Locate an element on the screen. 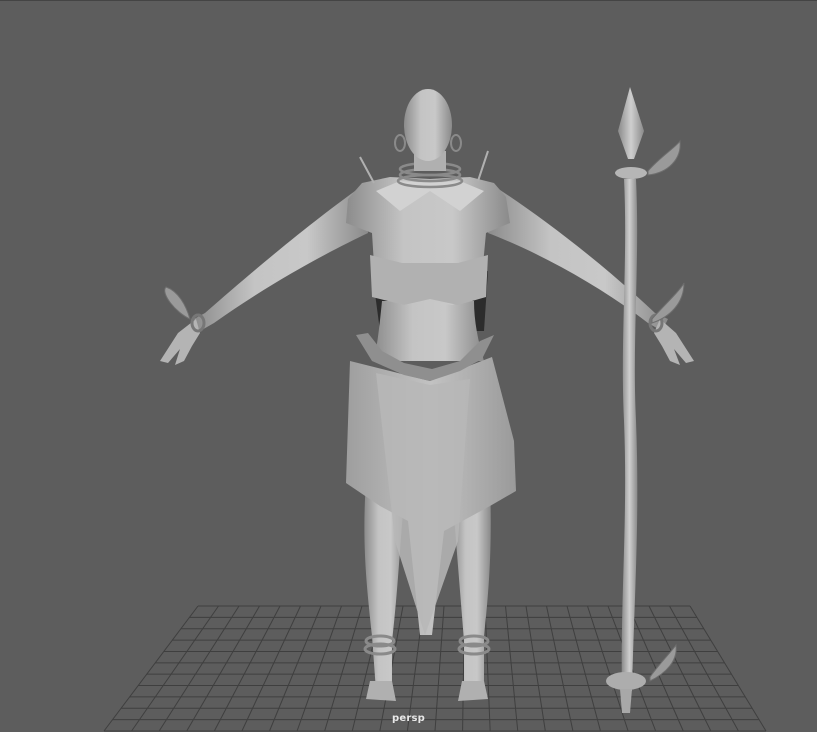 The image size is (817, 732). model-right-arm is located at coordinates (578, 258).